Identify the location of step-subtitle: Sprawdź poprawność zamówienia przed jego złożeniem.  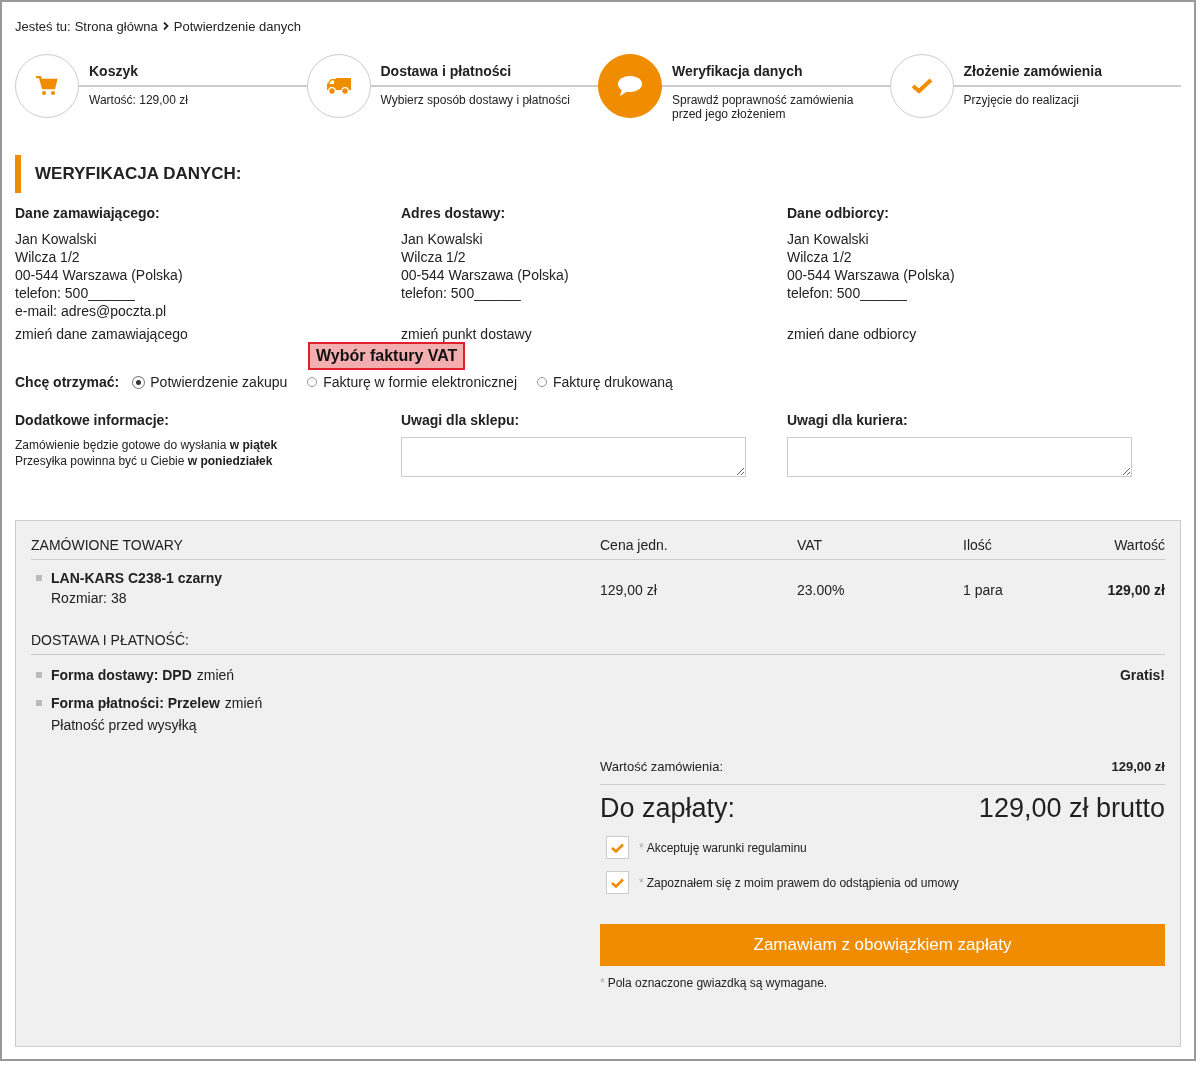
(763, 107).